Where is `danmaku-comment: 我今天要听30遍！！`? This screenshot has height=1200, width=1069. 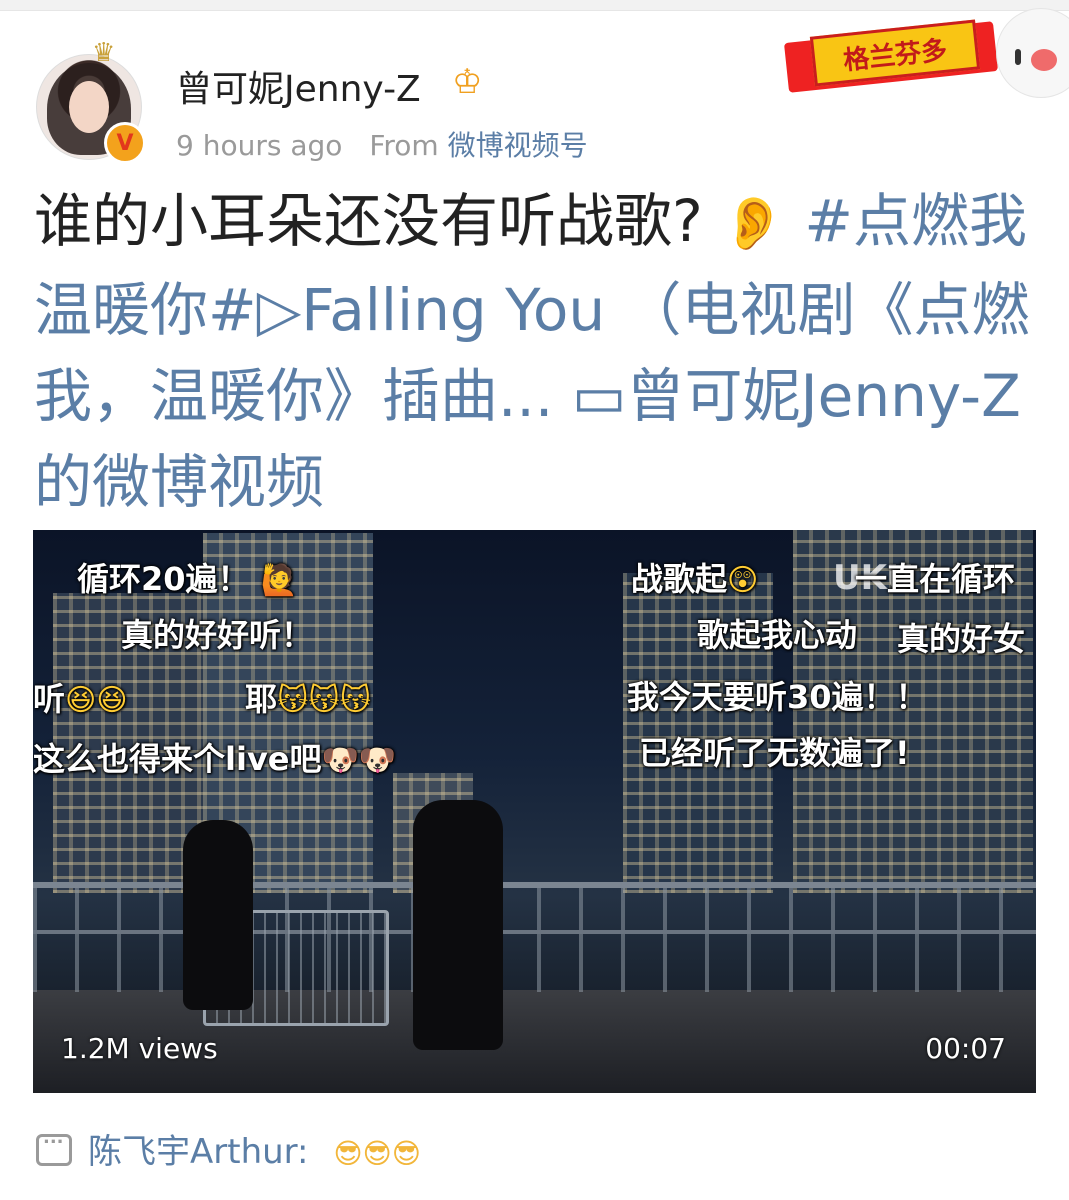 danmaku-comment: 我今天要听30遍！！ is located at coordinates (777, 697).